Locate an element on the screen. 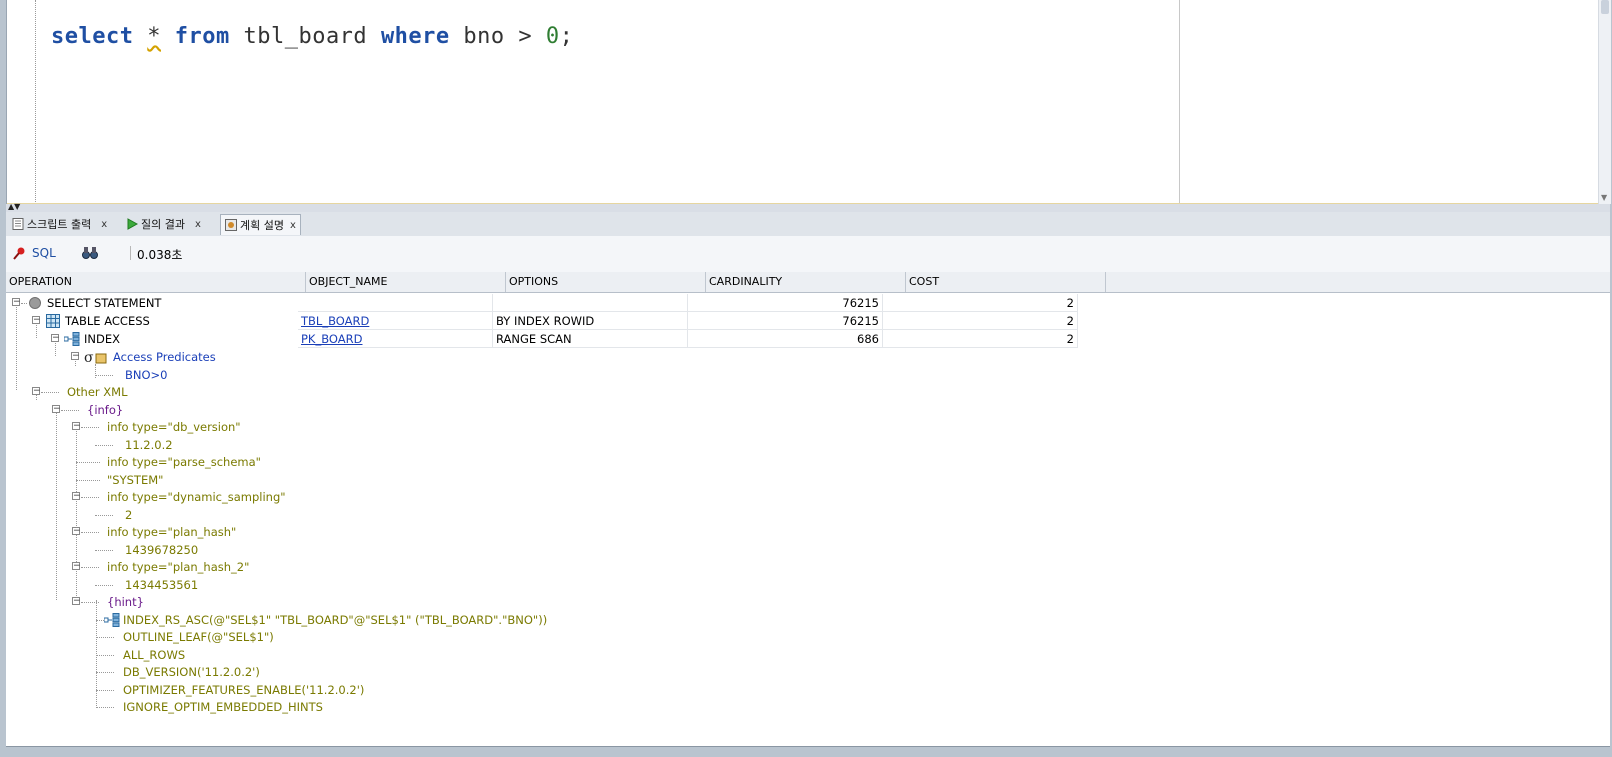 This screenshot has width=1612, height=757. table-row: − SELECT STATEMENT 76215 2 is located at coordinates (808, 303).